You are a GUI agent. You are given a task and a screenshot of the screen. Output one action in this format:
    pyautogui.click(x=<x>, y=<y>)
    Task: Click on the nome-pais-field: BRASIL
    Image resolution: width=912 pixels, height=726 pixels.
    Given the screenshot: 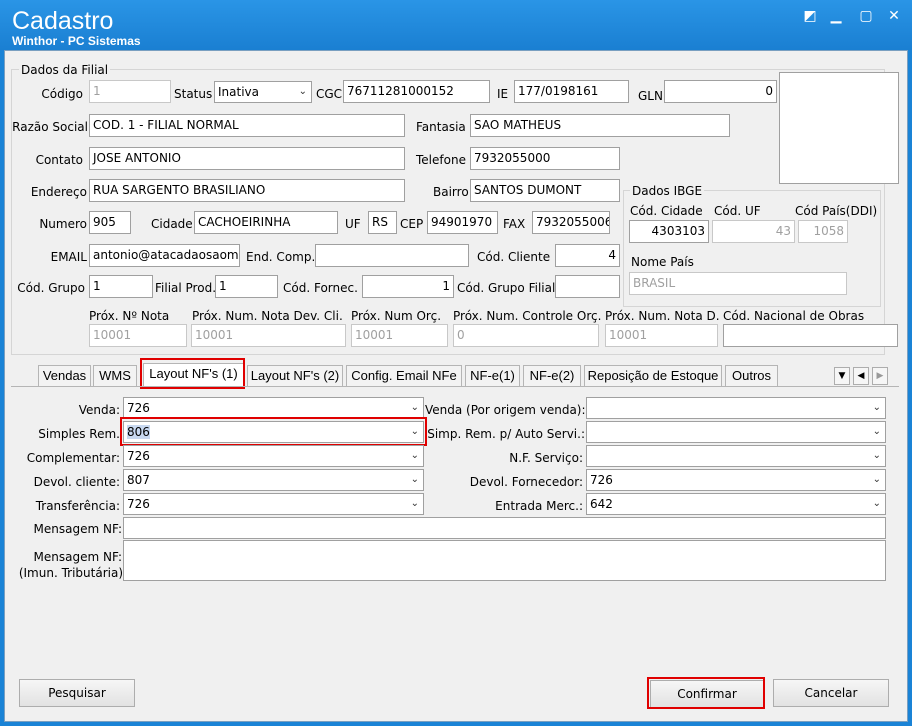 What is the action you would take?
    pyautogui.click(x=738, y=283)
    